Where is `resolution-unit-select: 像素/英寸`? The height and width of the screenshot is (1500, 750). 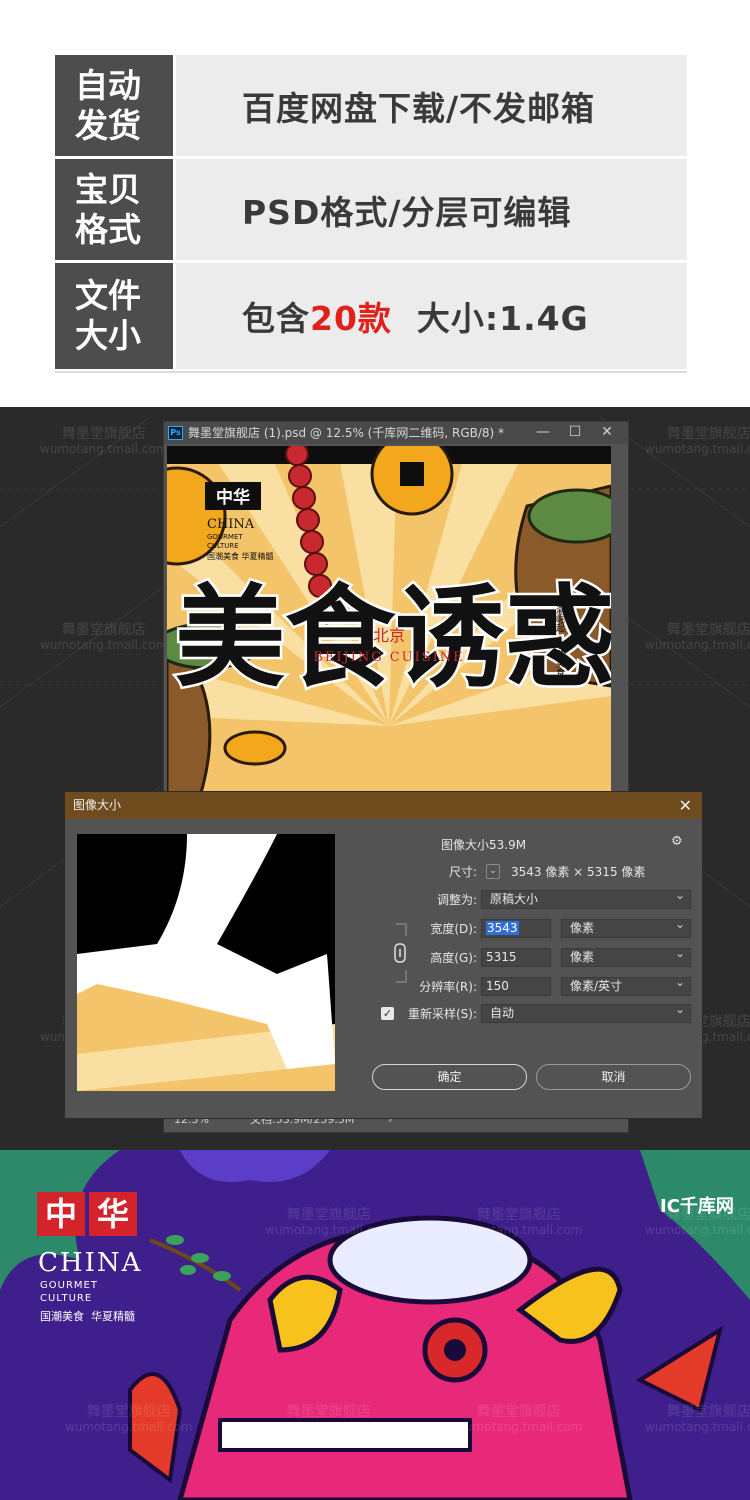 resolution-unit-select: 像素/英寸 is located at coordinates (626, 985).